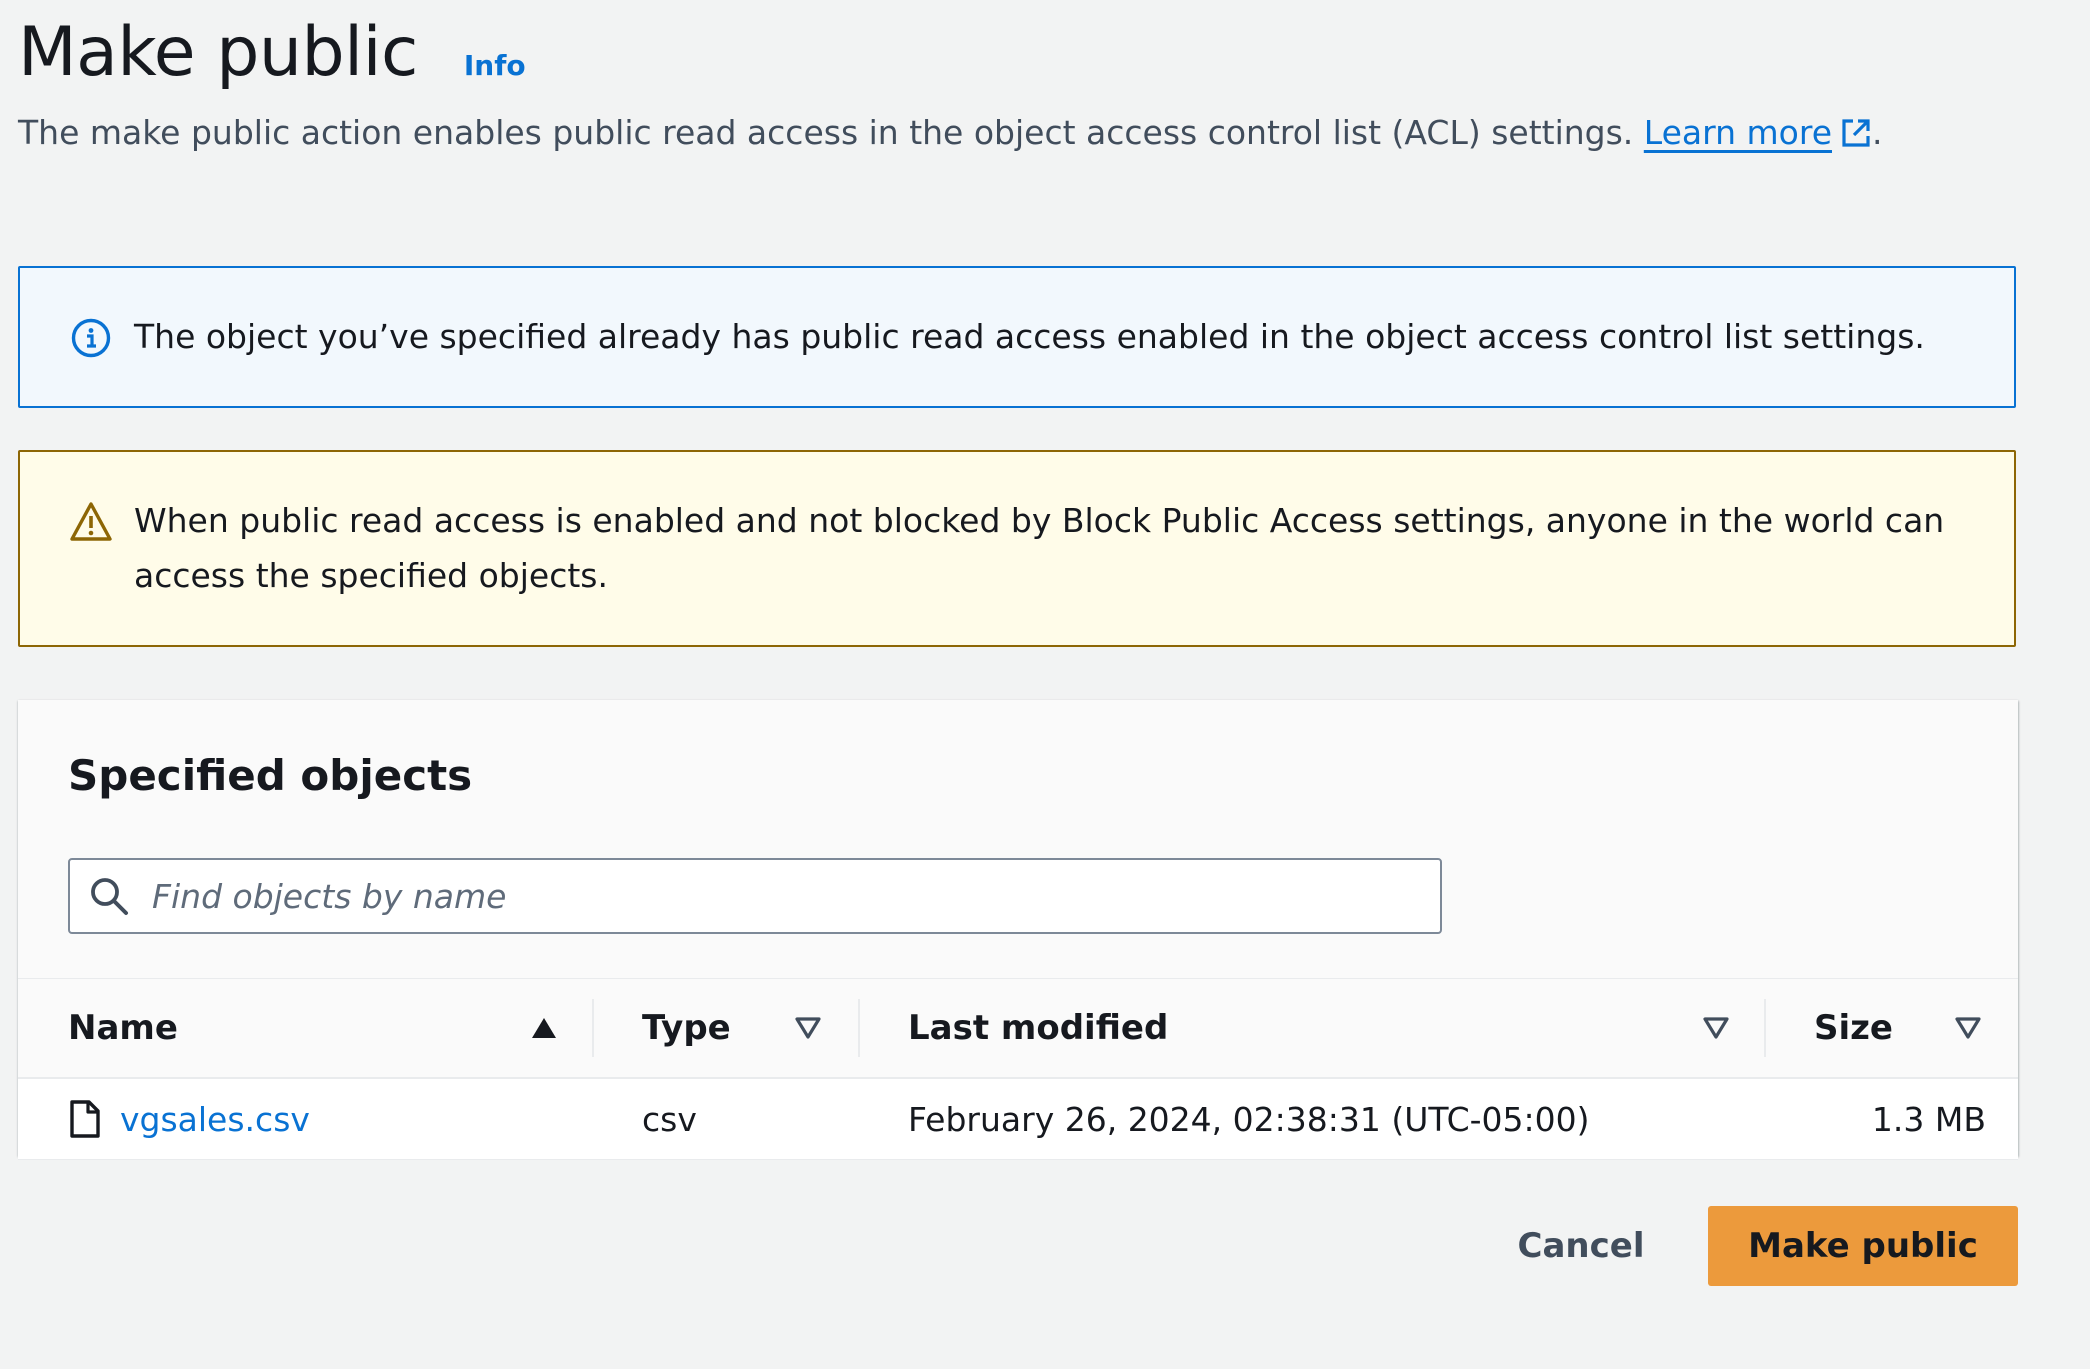 This screenshot has height=1369, width=2090. What do you see at coordinates (1863, 1246) in the screenshot?
I see `make-public-button: Make public` at bounding box center [1863, 1246].